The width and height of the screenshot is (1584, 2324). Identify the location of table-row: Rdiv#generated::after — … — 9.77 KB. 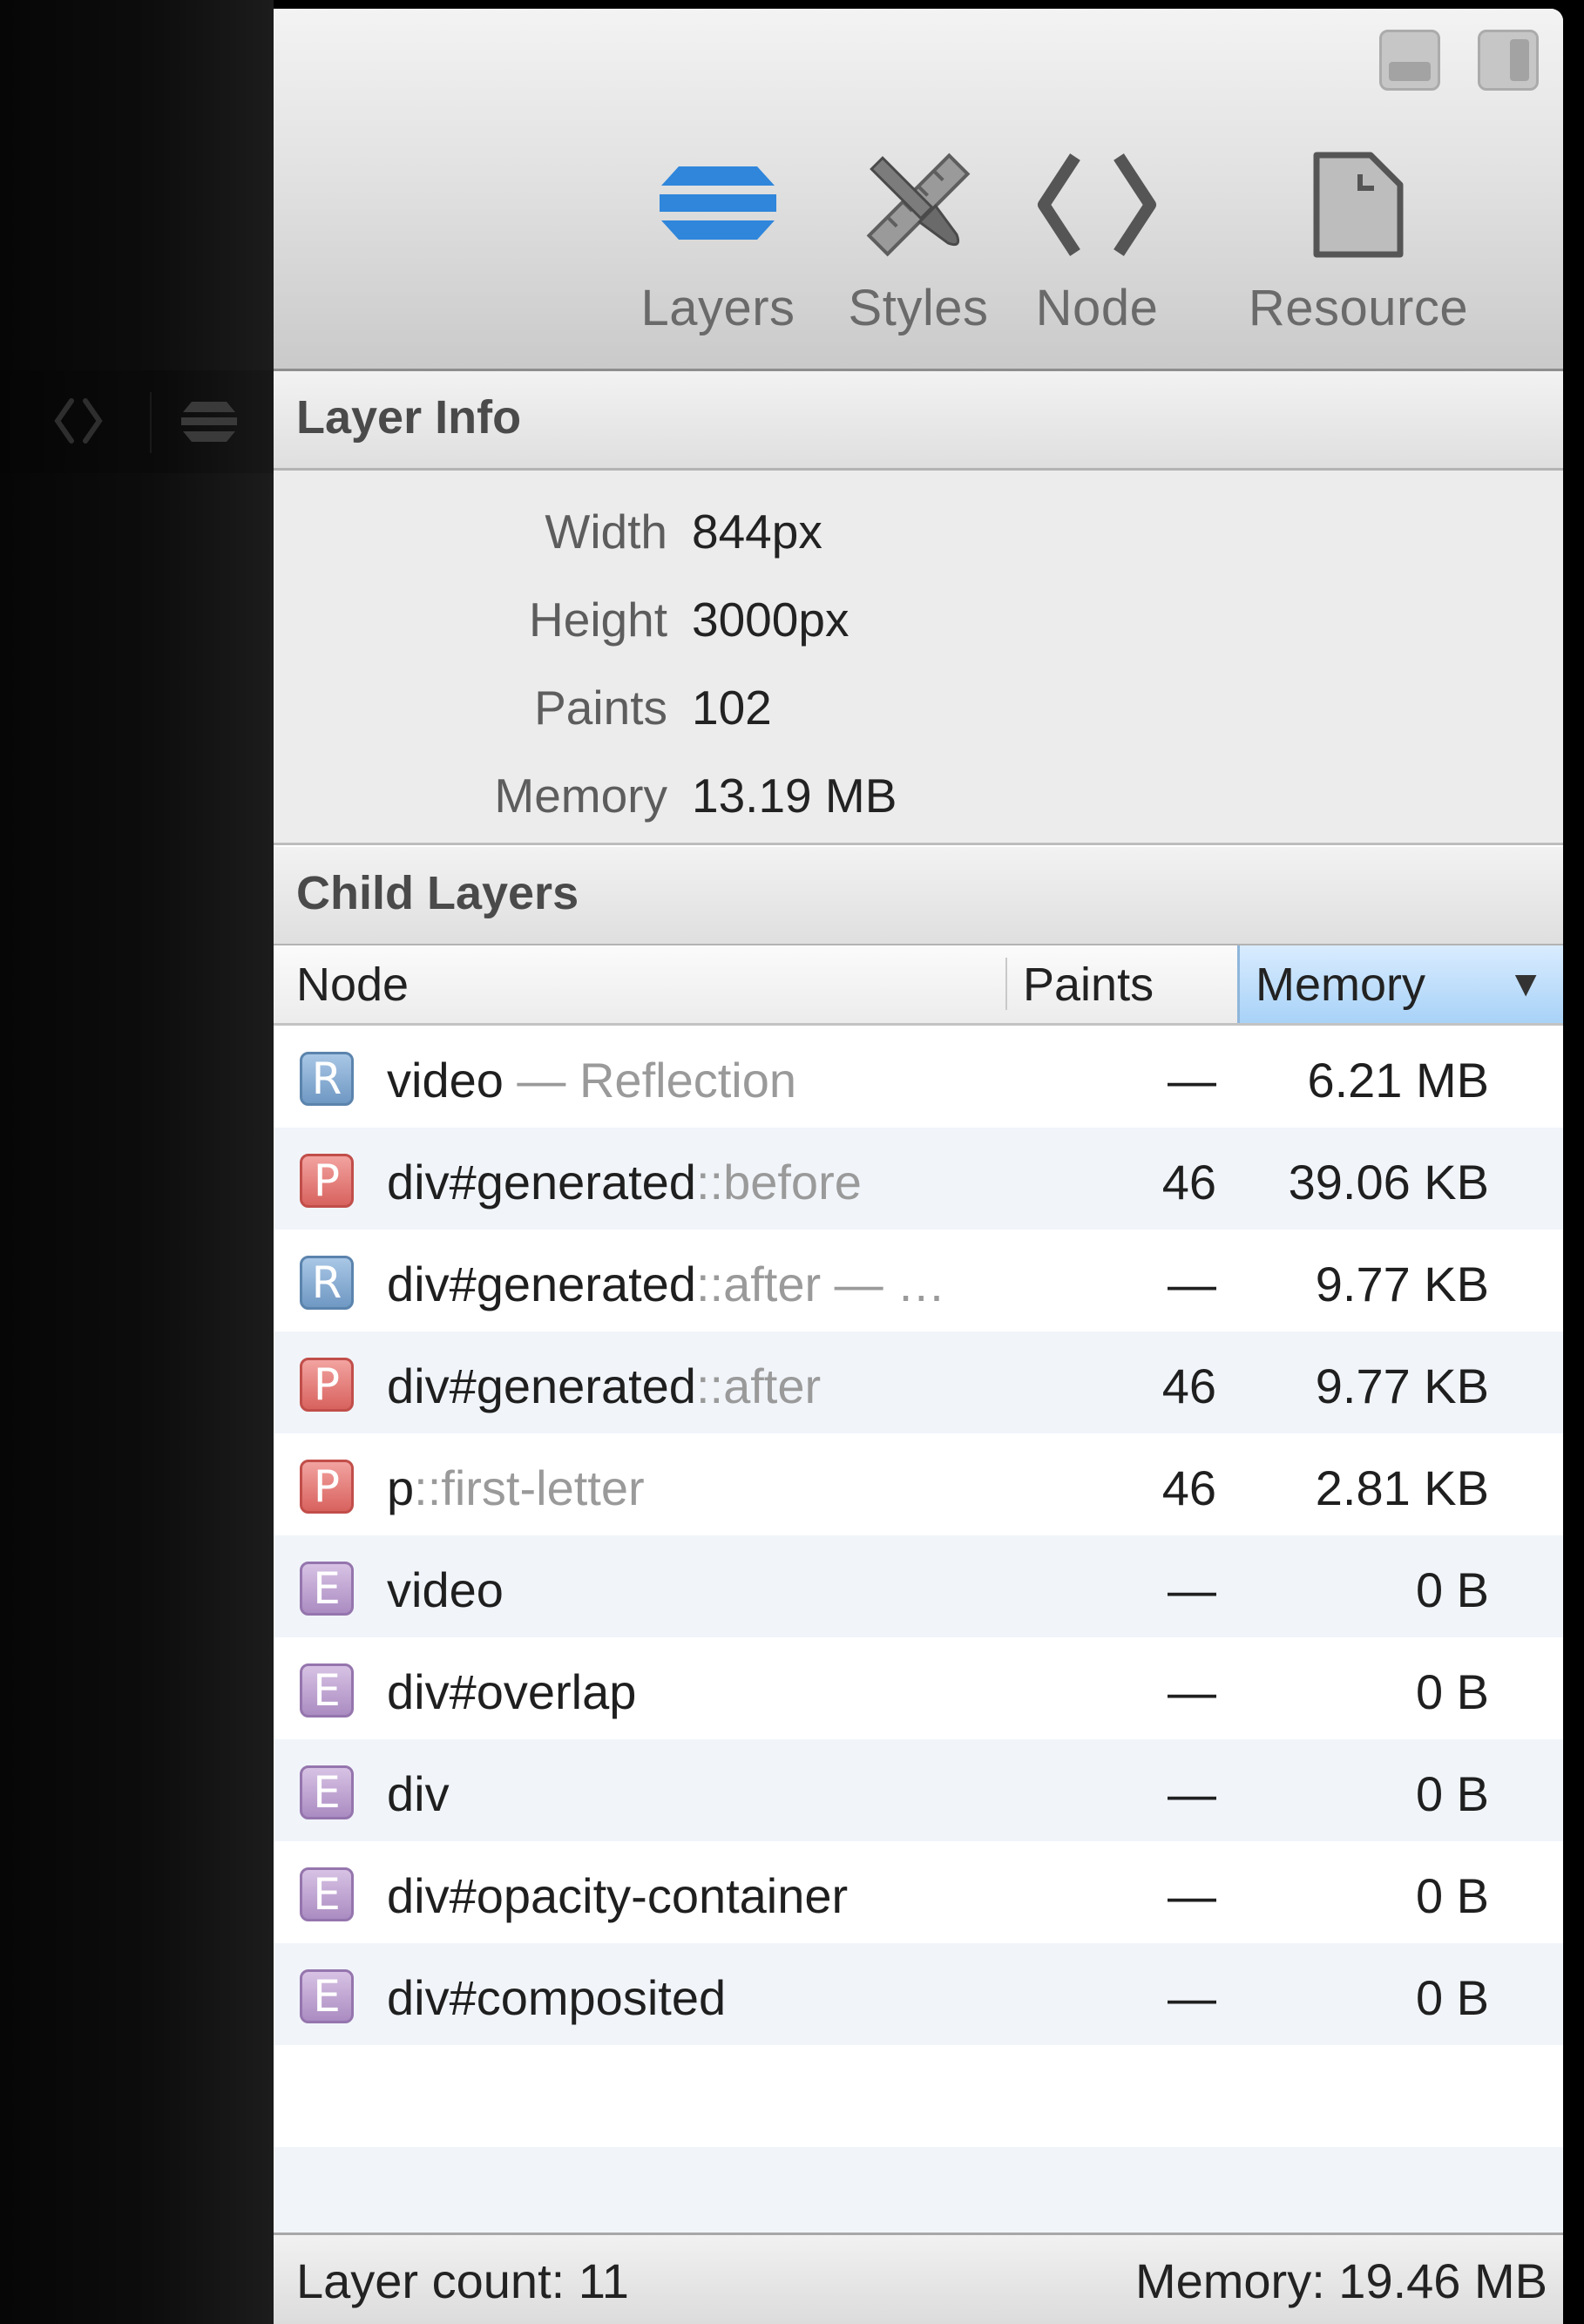
(918, 1280).